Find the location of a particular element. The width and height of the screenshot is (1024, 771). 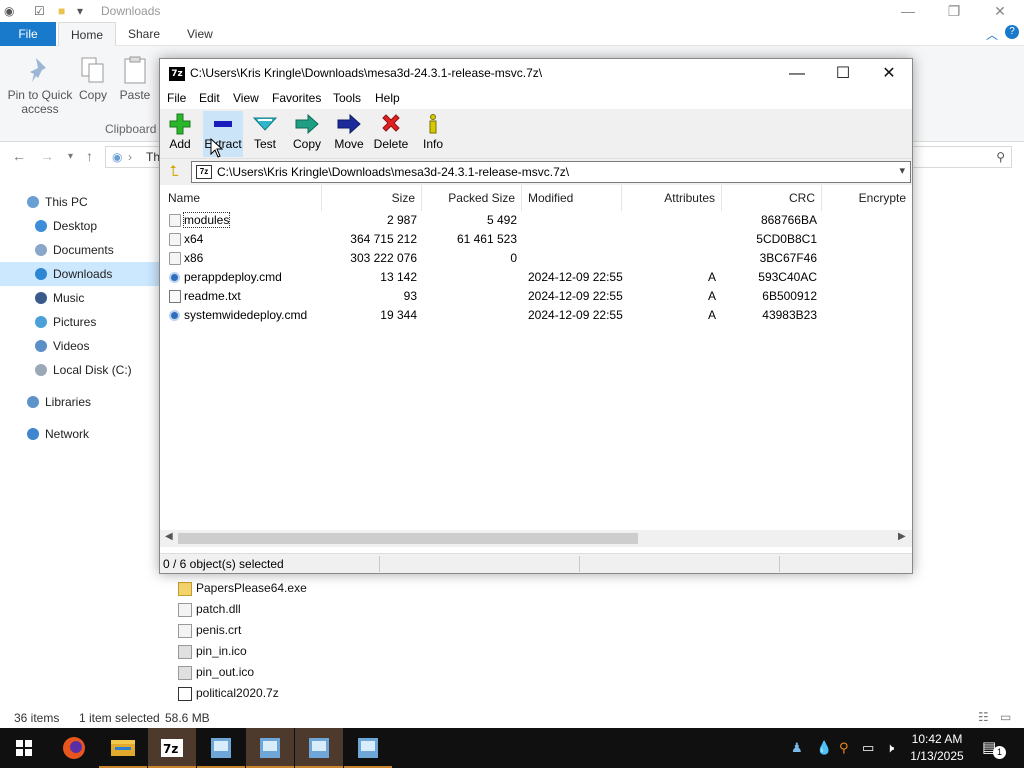

nav-label: Pictures is located at coordinates (75, 322).